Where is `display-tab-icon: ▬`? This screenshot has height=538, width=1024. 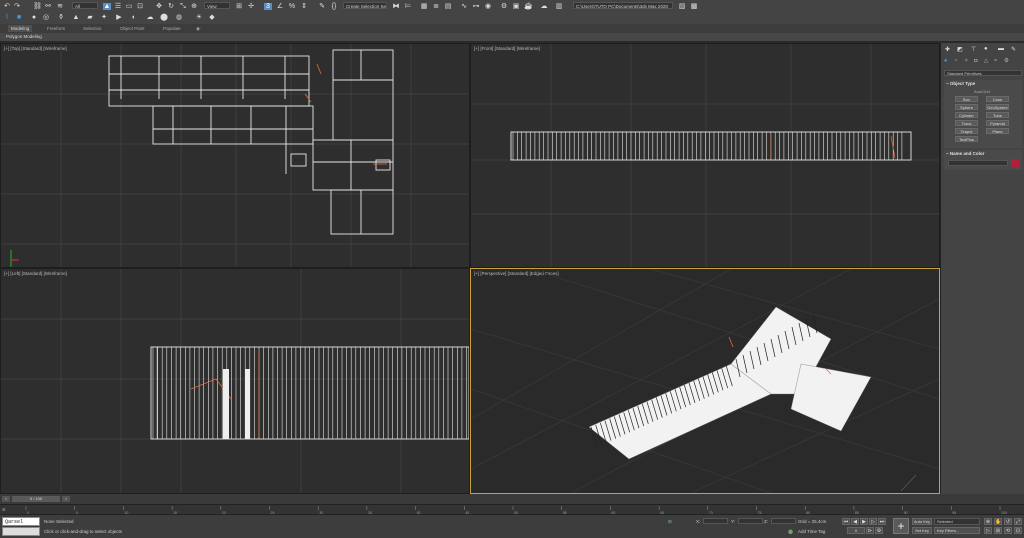
display-tab-icon: ▬ is located at coordinates (1001, 49).